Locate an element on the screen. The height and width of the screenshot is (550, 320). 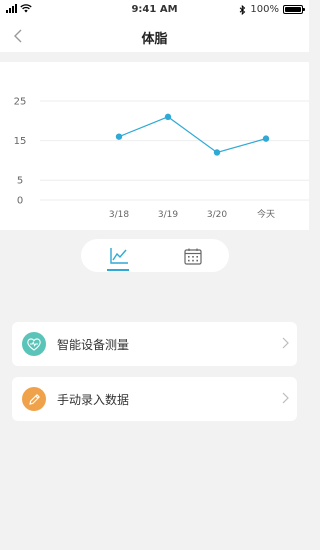
y-tick-label: 25 is located at coordinates (20, 102).